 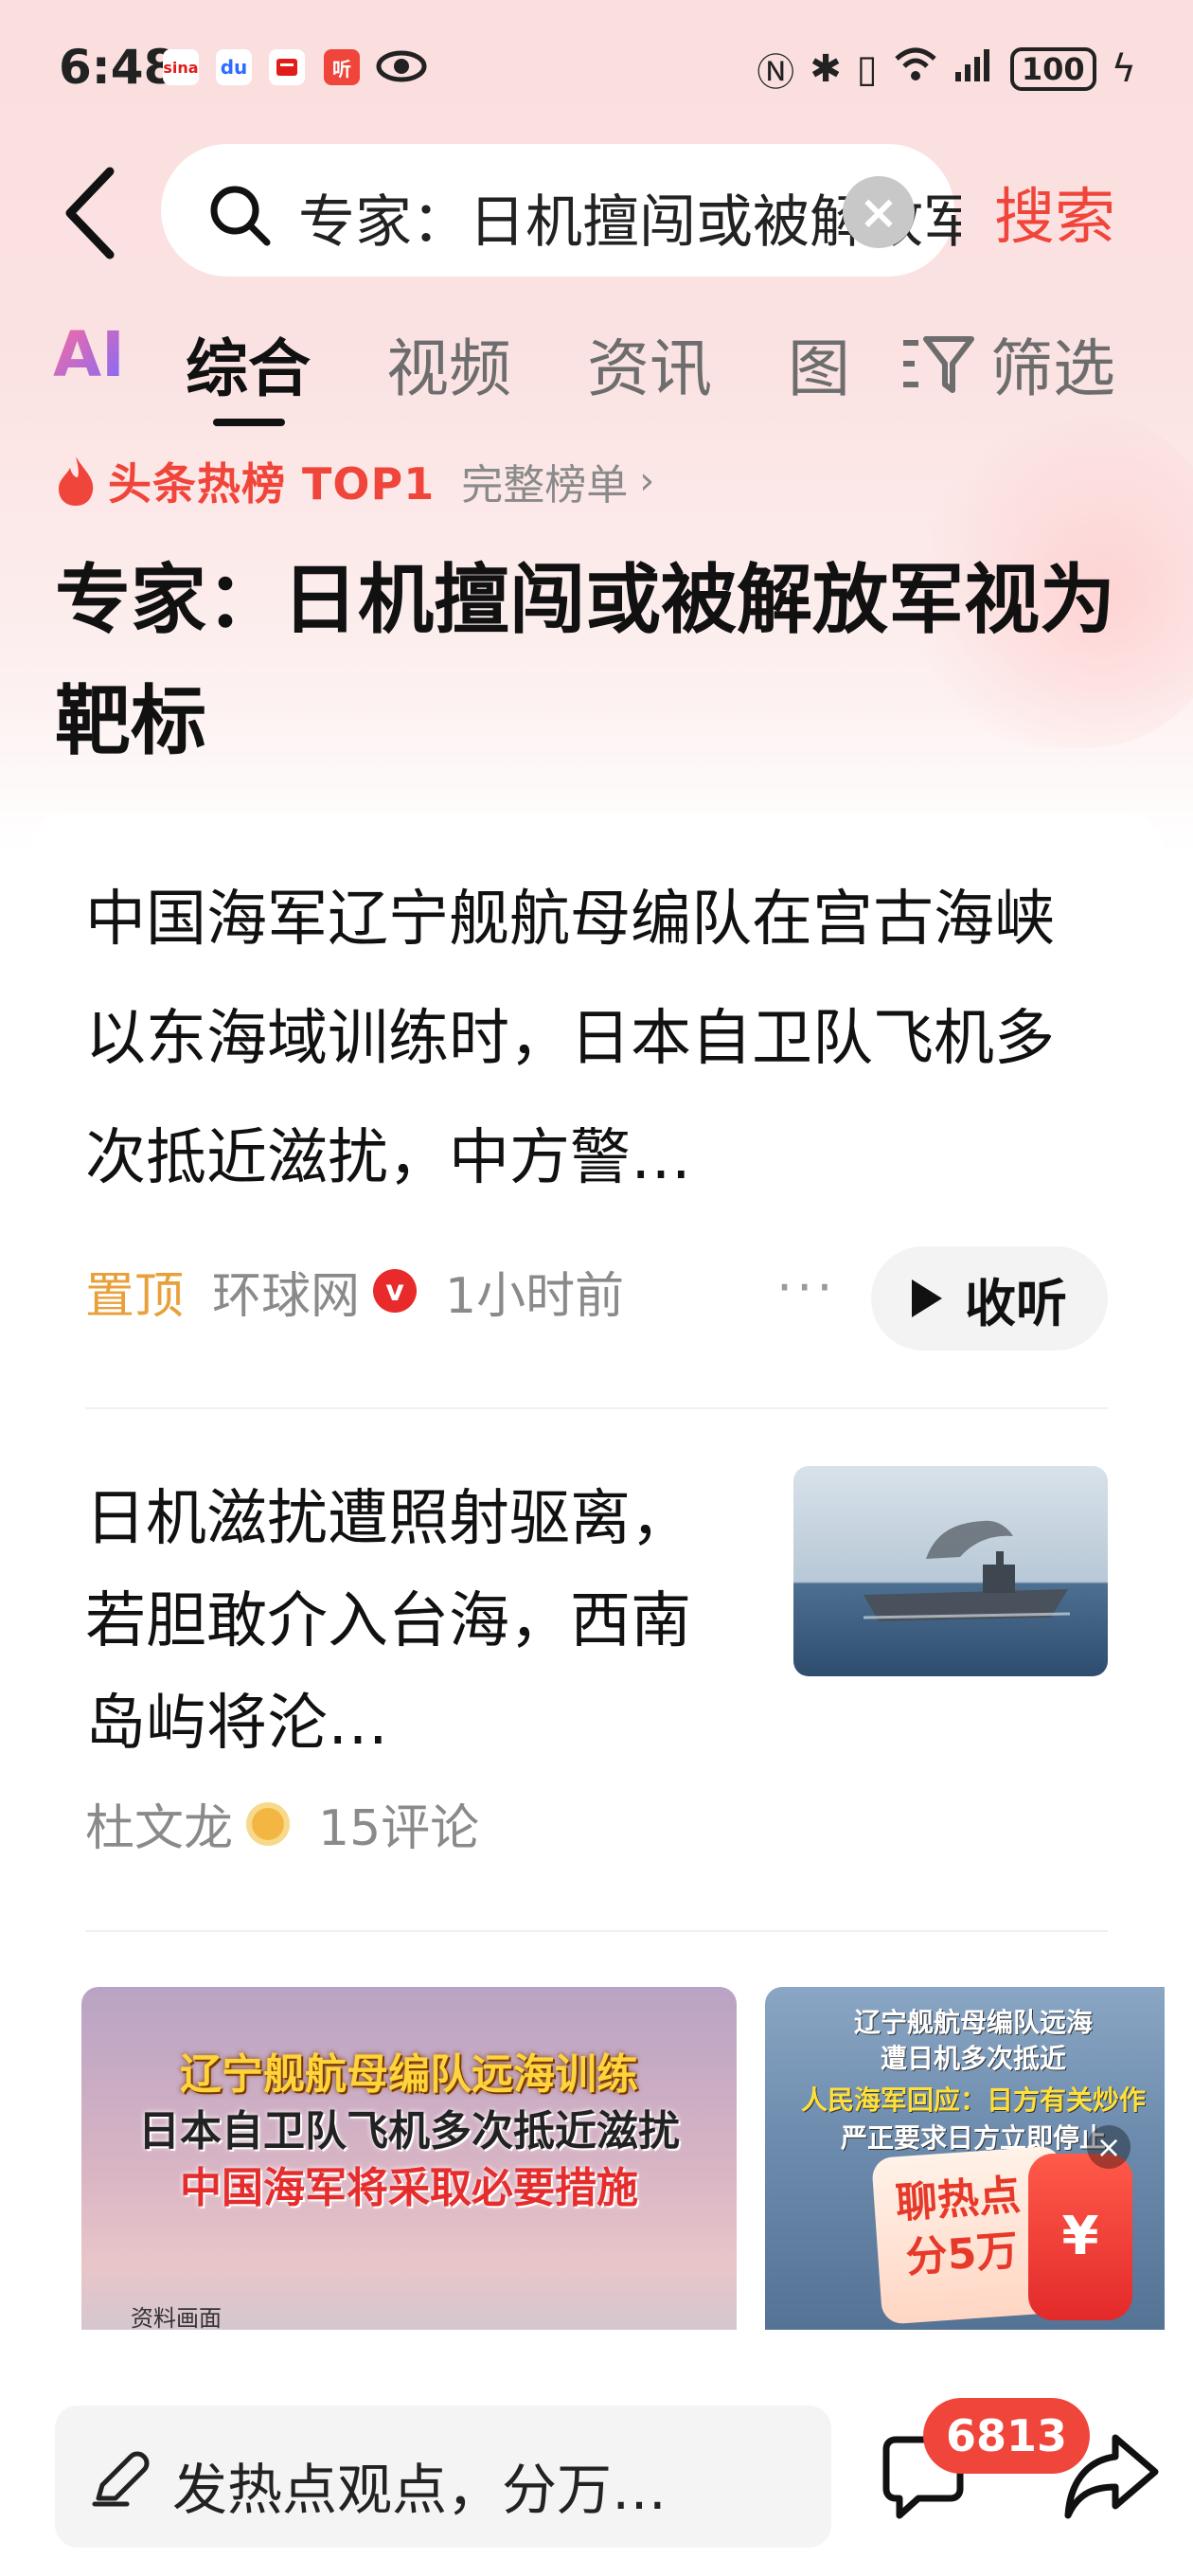 What do you see at coordinates (1052, 69) in the screenshot?
I see `battery-indicator: 100` at bounding box center [1052, 69].